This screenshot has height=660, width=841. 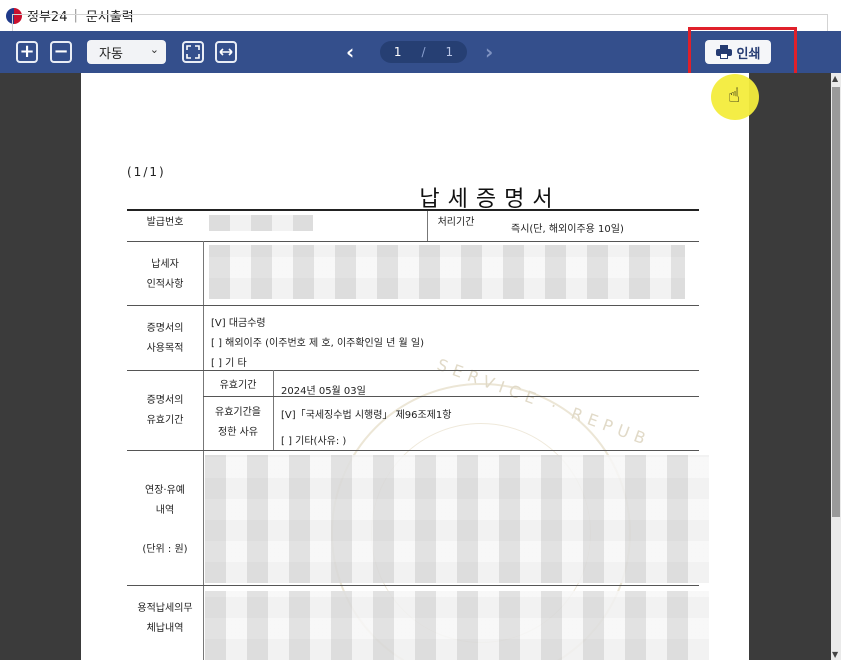 What do you see at coordinates (165, 500) in the screenshot?
I see `deferral-label: 연장·유예 내역` at bounding box center [165, 500].